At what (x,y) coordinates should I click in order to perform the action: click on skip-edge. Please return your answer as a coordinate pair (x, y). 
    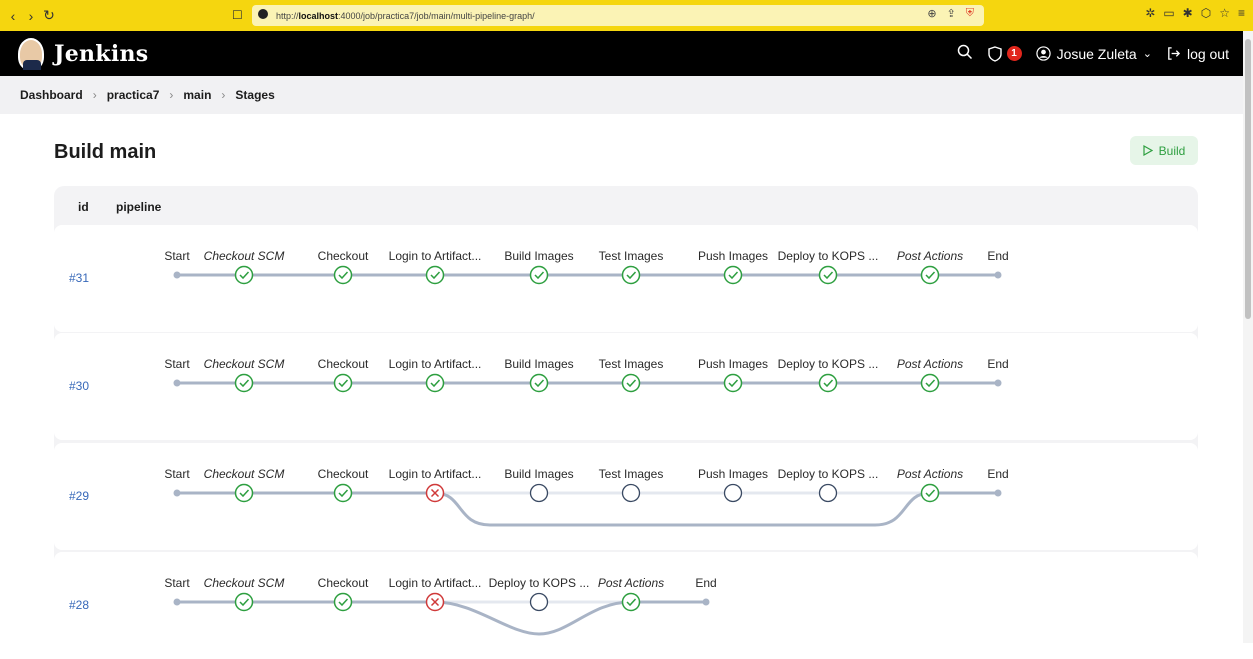
    Looking at the image, I should click on (682, 509).